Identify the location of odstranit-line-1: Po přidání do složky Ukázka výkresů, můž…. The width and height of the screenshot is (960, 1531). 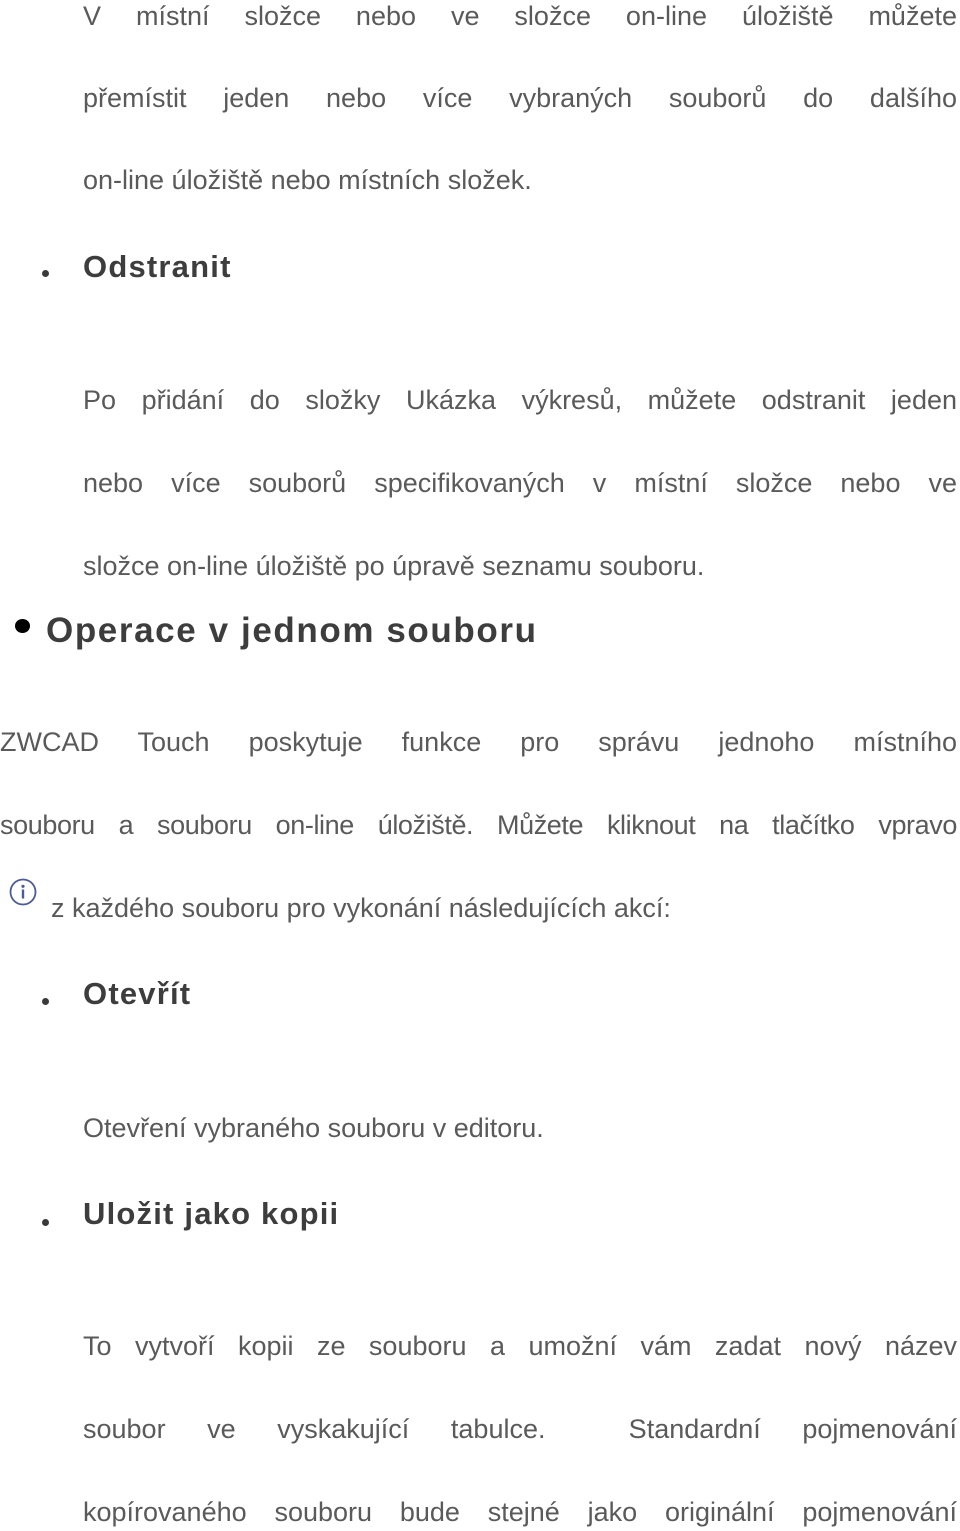
(520, 400).